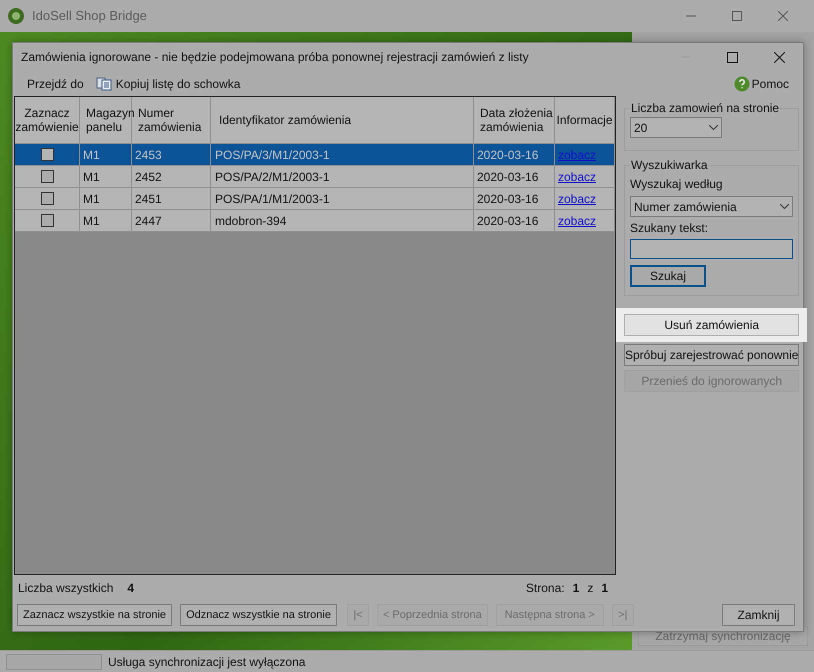 This screenshot has height=672, width=814. I want to click on copy-icon, so click(104, 83).